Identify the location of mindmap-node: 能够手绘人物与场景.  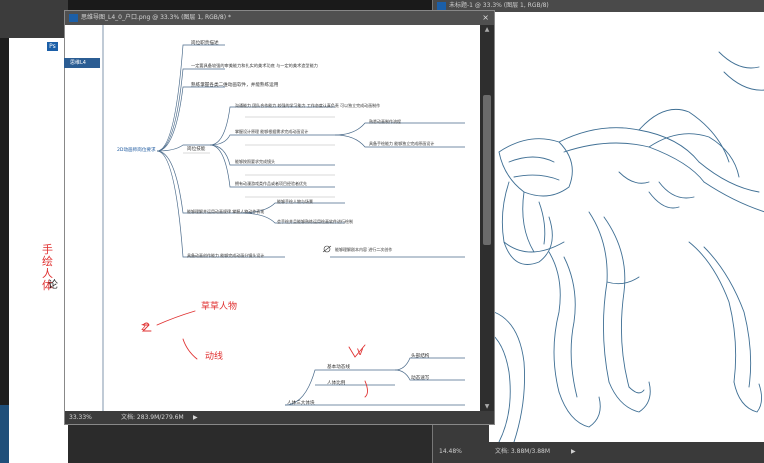
(295, 201).